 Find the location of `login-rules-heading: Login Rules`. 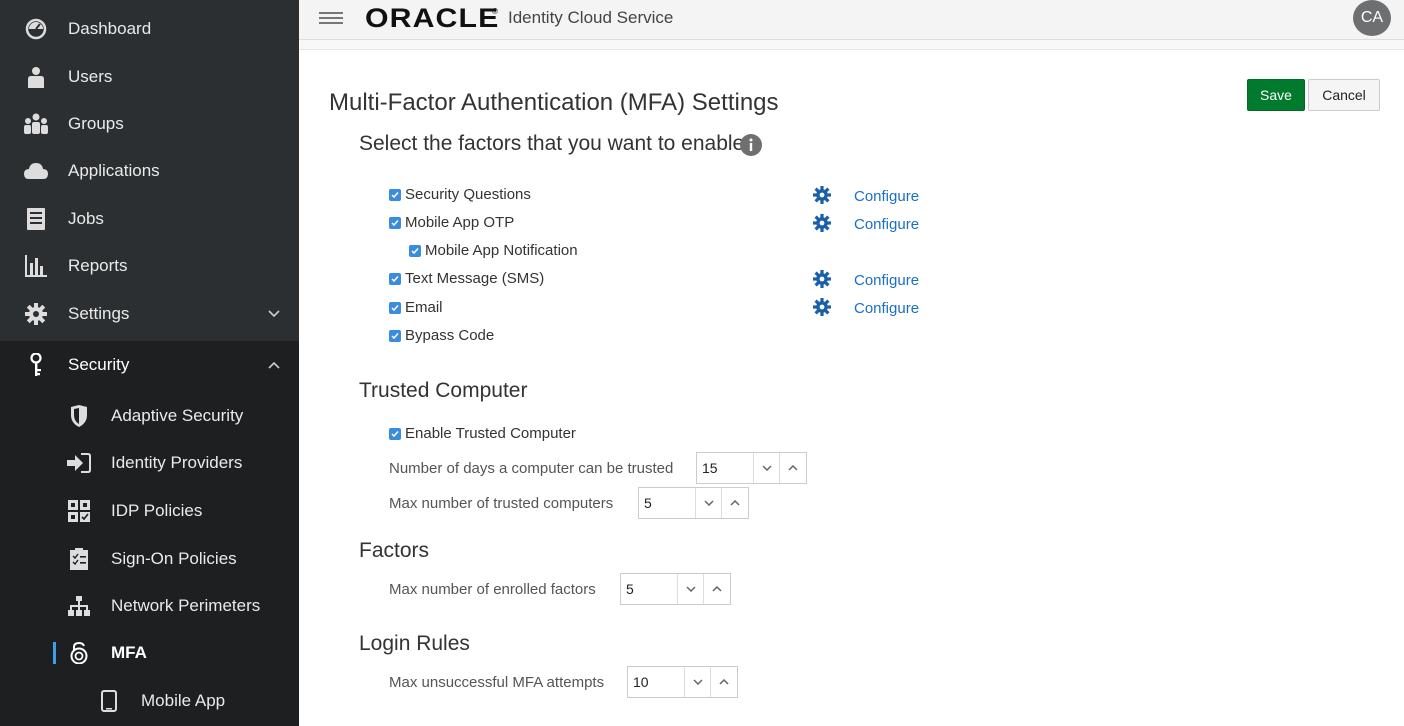

login-rules-heading: Login Rules is located at coordinates (414, 643).